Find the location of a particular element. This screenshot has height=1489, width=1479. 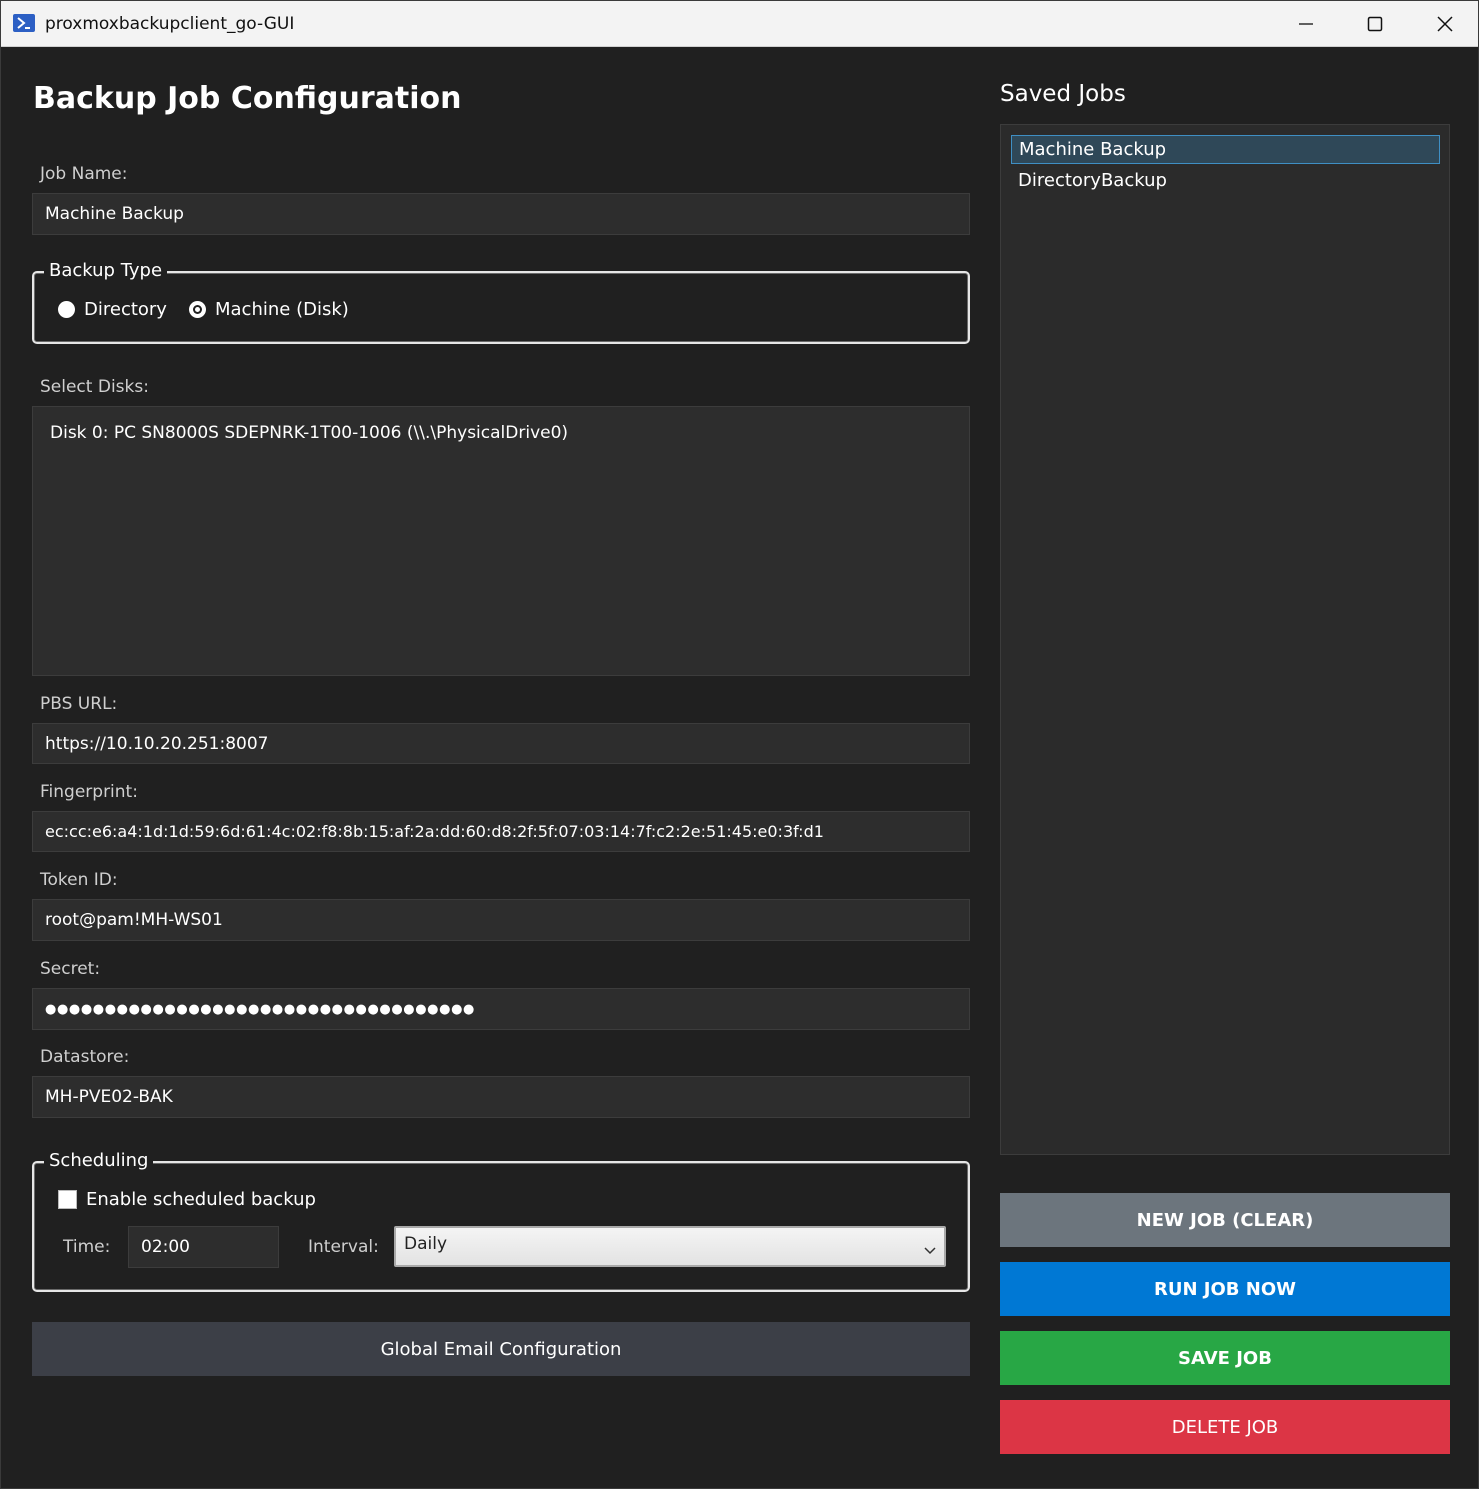

backup-type-group: Backup Type Directory Machine (Disk) is located at coordinates (501, 302).